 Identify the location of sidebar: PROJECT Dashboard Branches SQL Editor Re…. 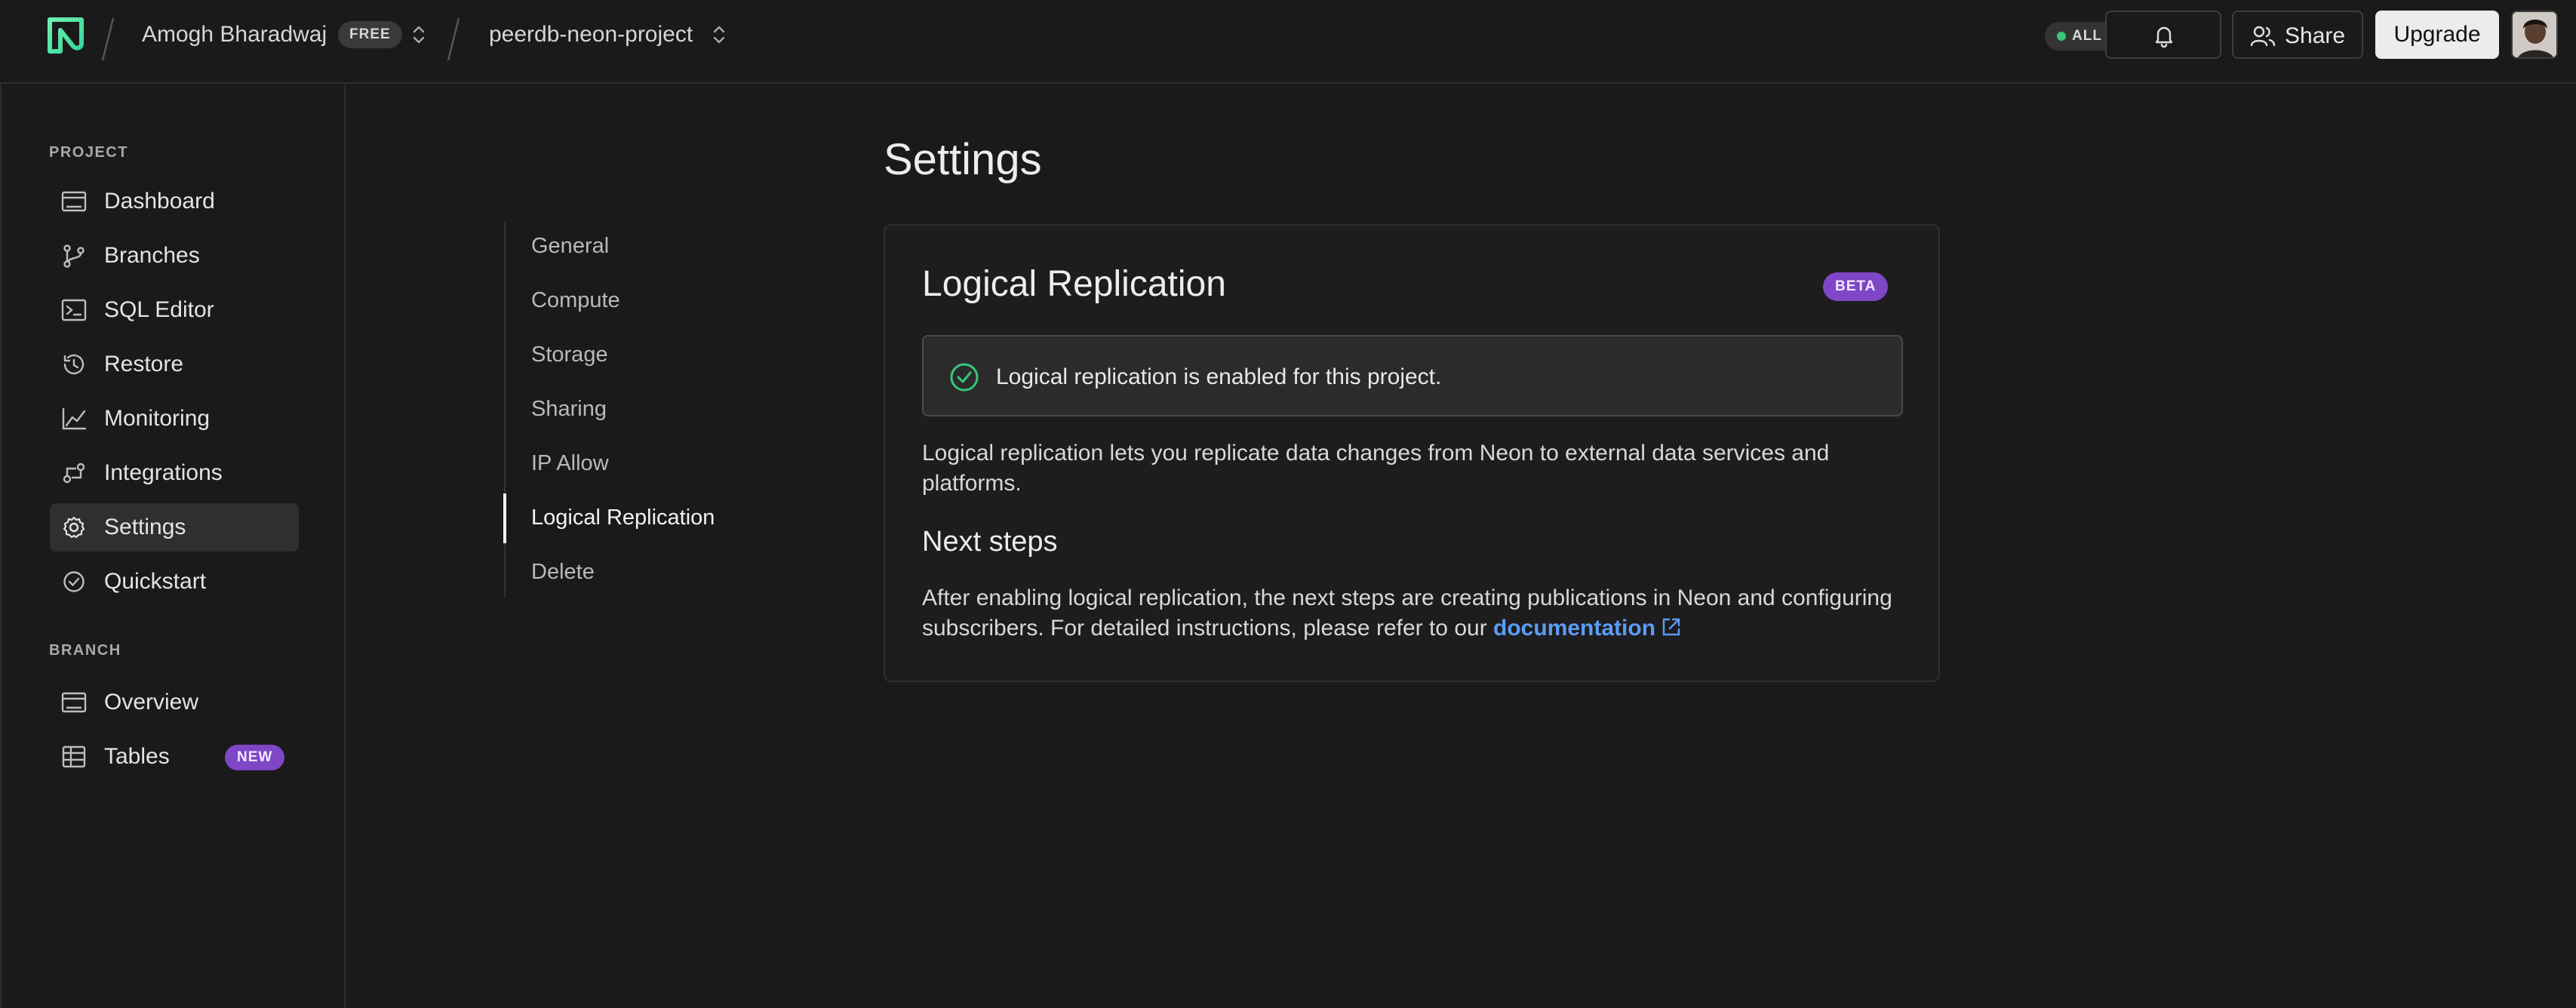
(173, 546).